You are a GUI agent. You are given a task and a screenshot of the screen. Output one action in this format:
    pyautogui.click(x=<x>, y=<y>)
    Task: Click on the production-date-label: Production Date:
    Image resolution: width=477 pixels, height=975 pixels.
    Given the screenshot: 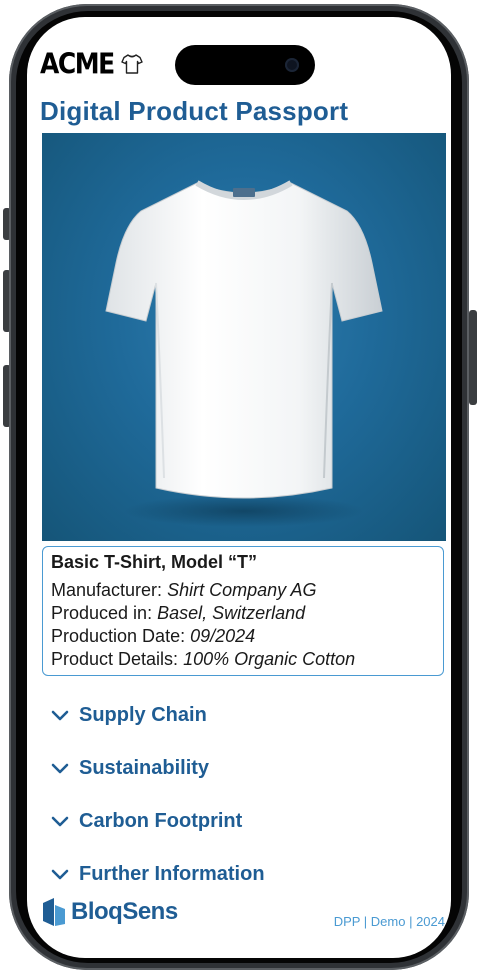 What is the action you would take?
    pyautogui.click(x=118, y=636)
    